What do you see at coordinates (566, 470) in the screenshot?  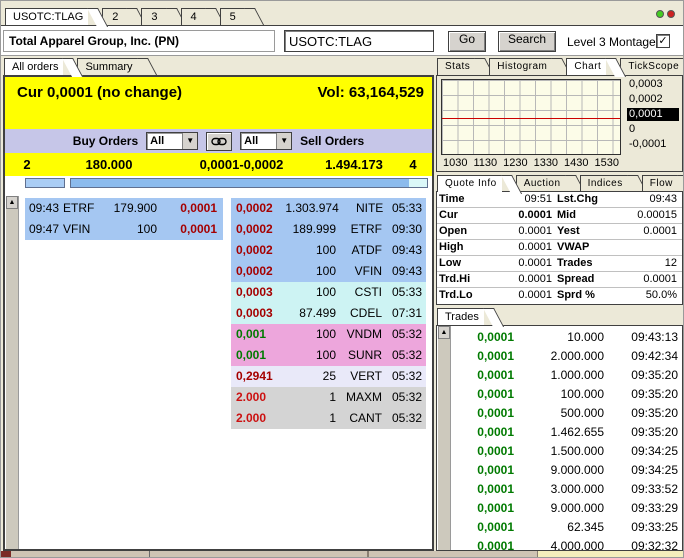 I see `trade-row: 0,0001 9.000.000 09:34:25` at bounding box center [566, 470].